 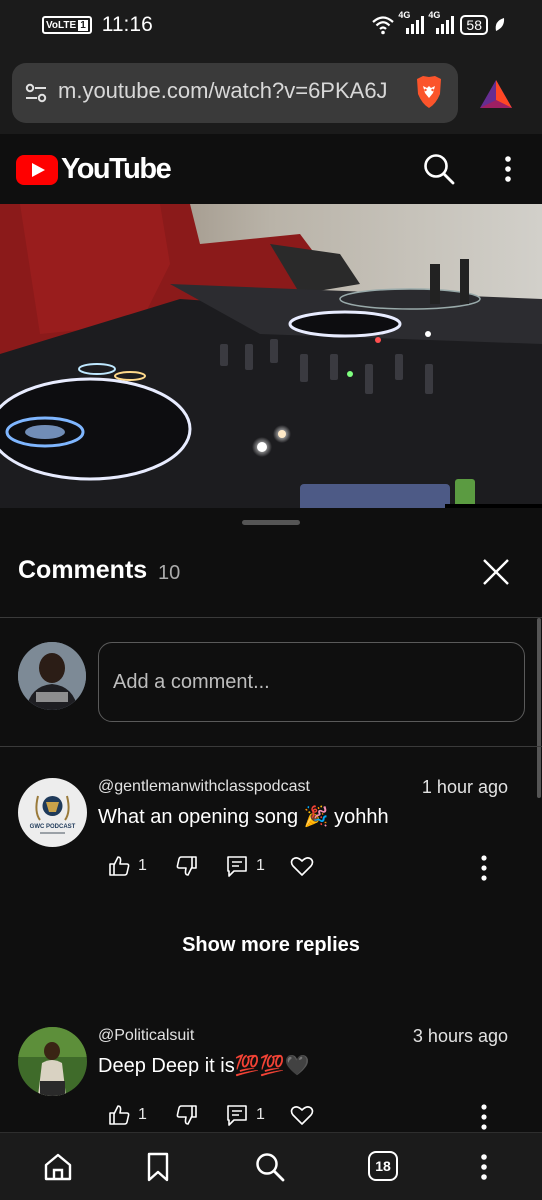 I want to click on drag-handle, so click(x=271, y=522).